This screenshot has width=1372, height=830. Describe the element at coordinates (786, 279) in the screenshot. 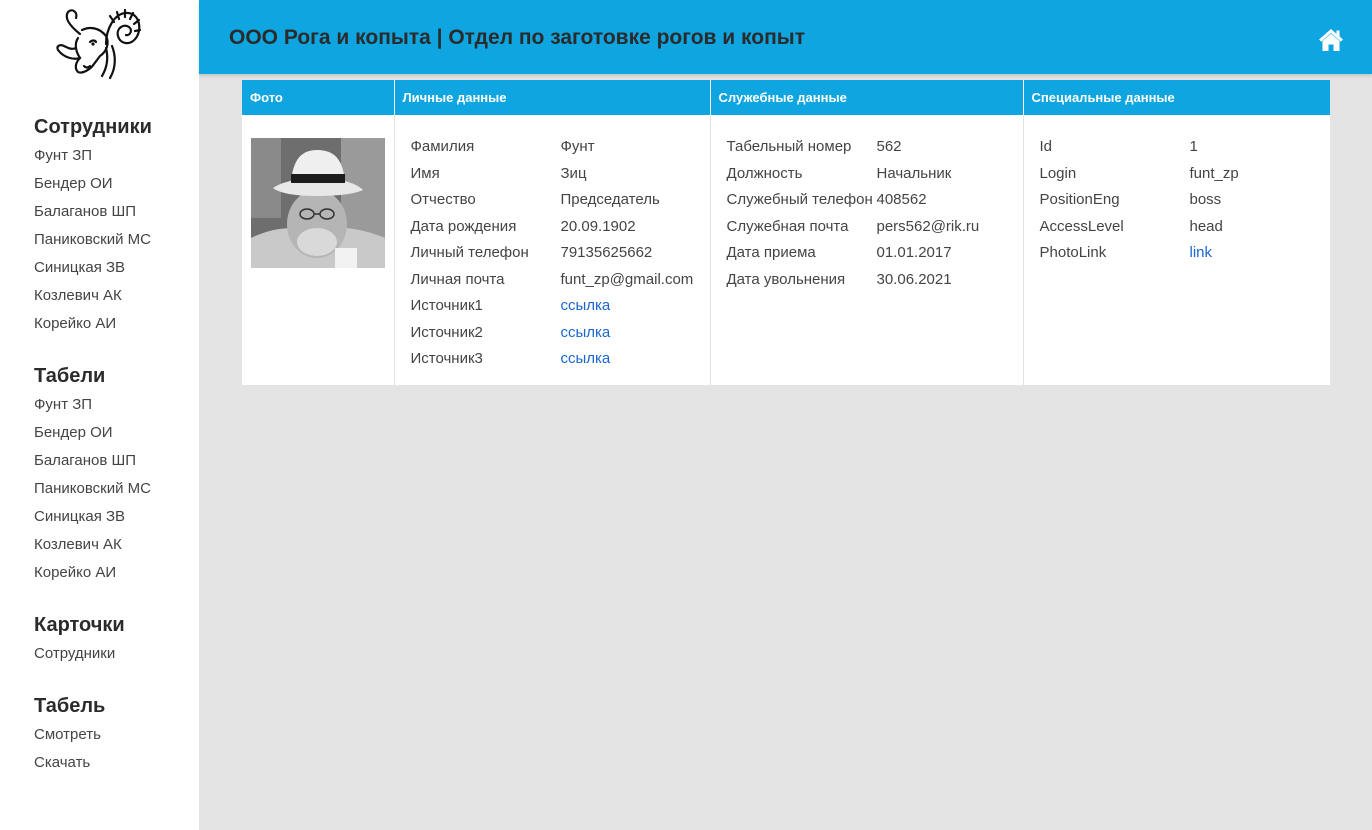

I see `field-label: Дата увольнения` at that location.